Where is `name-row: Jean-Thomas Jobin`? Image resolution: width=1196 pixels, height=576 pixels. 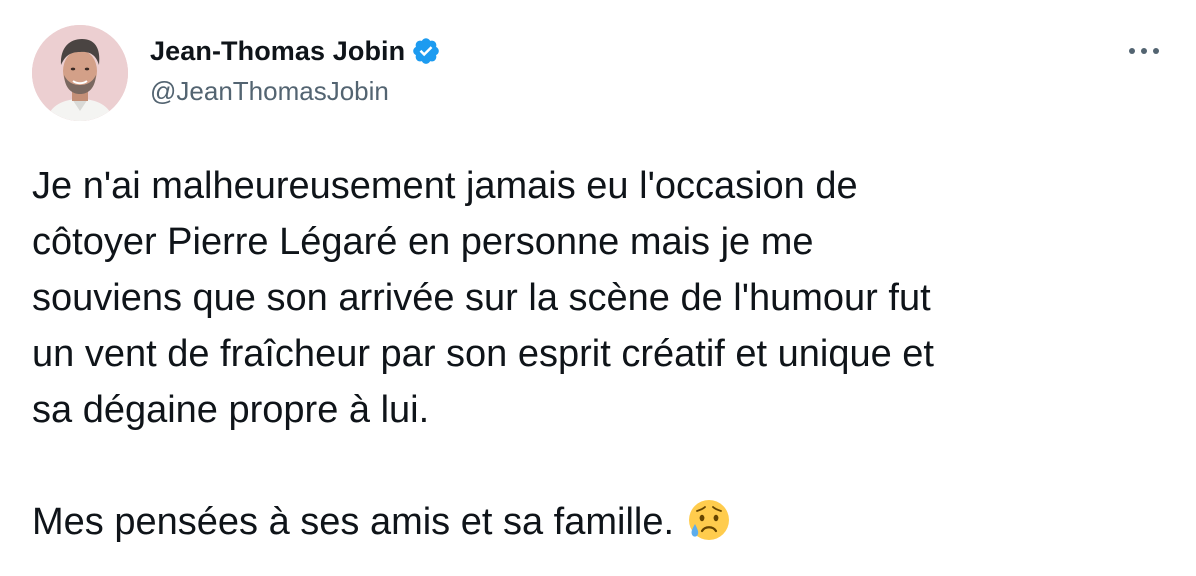
name-row: Jean-Thomas Jobin is located at coordinates (295, 51).